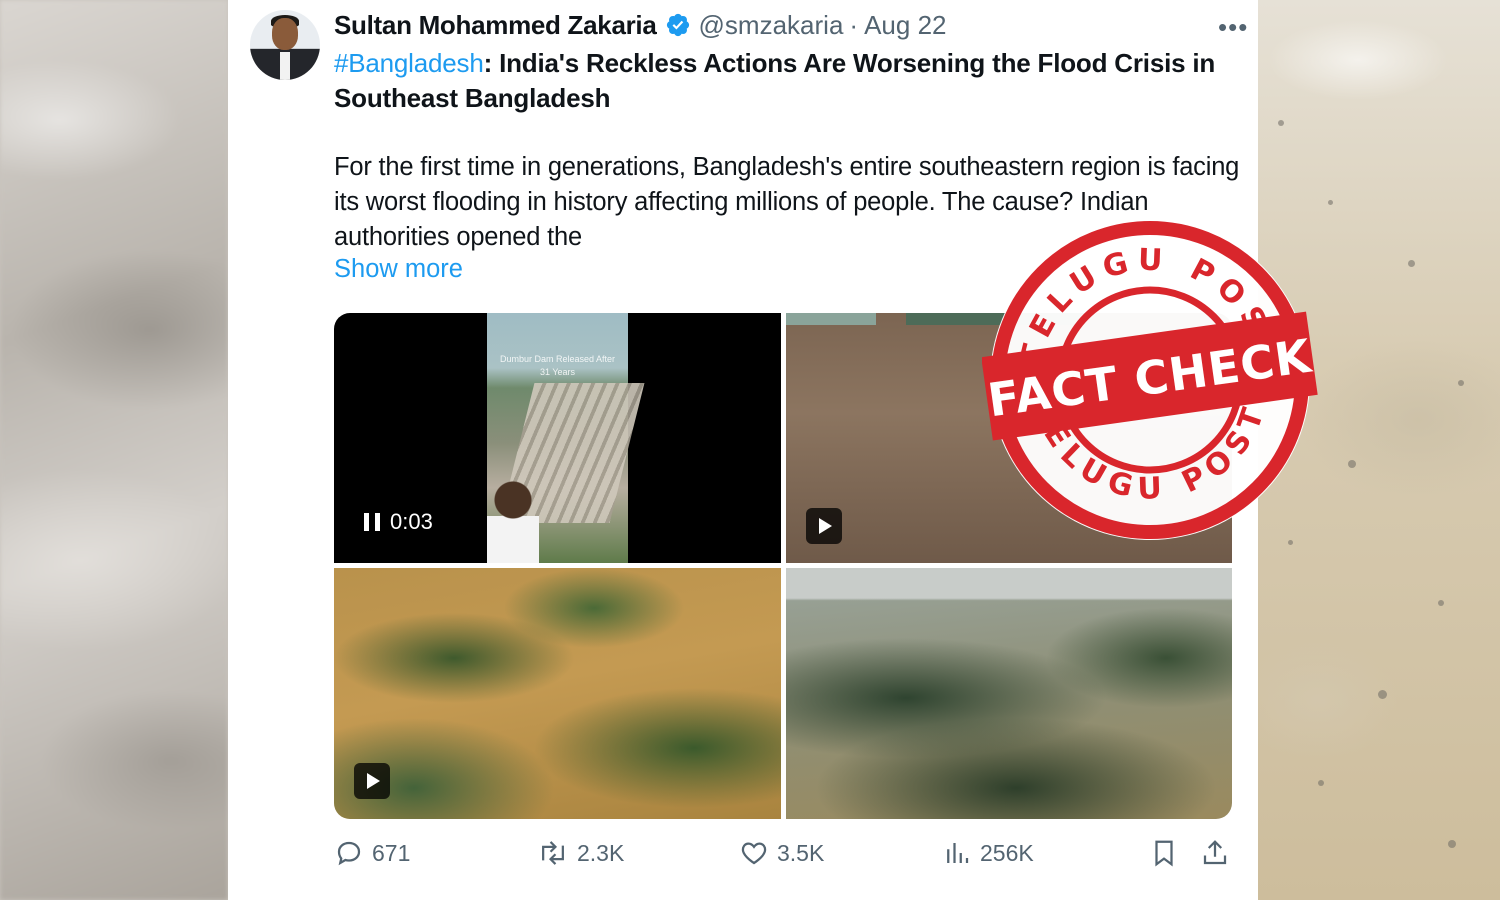  What do you see at coordinates (372, 522) in the screenshot?
I see `pause-icon` at bounding box center [372, 522].